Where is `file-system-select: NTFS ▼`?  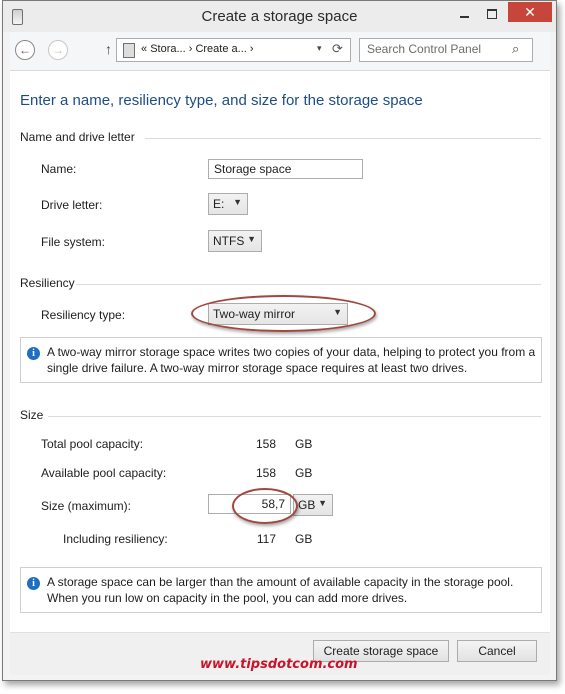
file-system-select: NTFS ▼ is located at coordinates (235, 241).